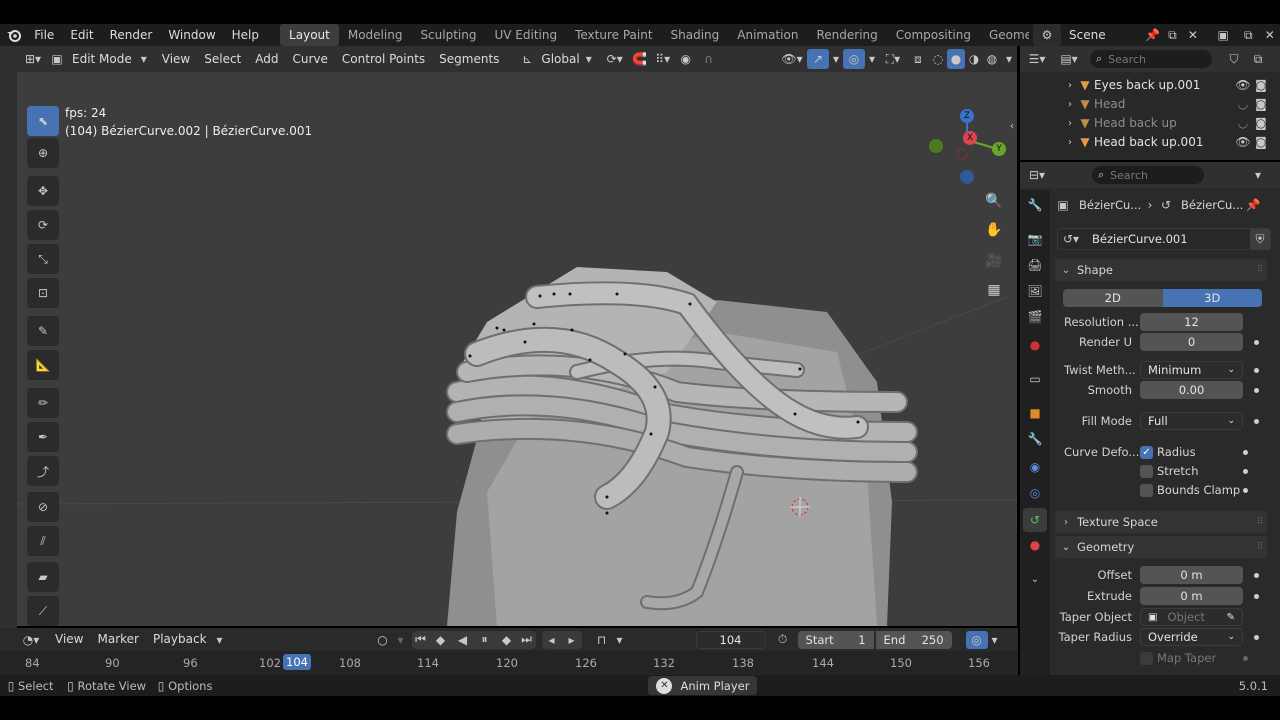 The width and height of the screenshot is (1280, 720). What do you see at coordinates (31, 640) in the screenshot?
I see `timeline-editor-type-icon: ◔▾` at bounding box center [31, 640].